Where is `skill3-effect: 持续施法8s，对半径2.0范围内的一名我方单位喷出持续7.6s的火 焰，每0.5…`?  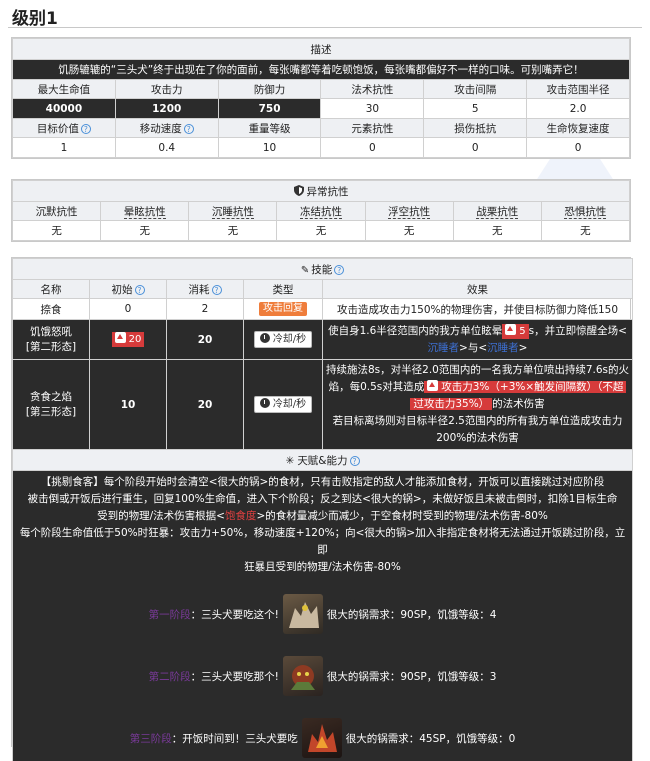
skill3-effect: 持续施法8s，对半径2.0范围内的一名我方单位喷出持续7.6s的火 焰，每0.5… is located at coordinates (477, 404).